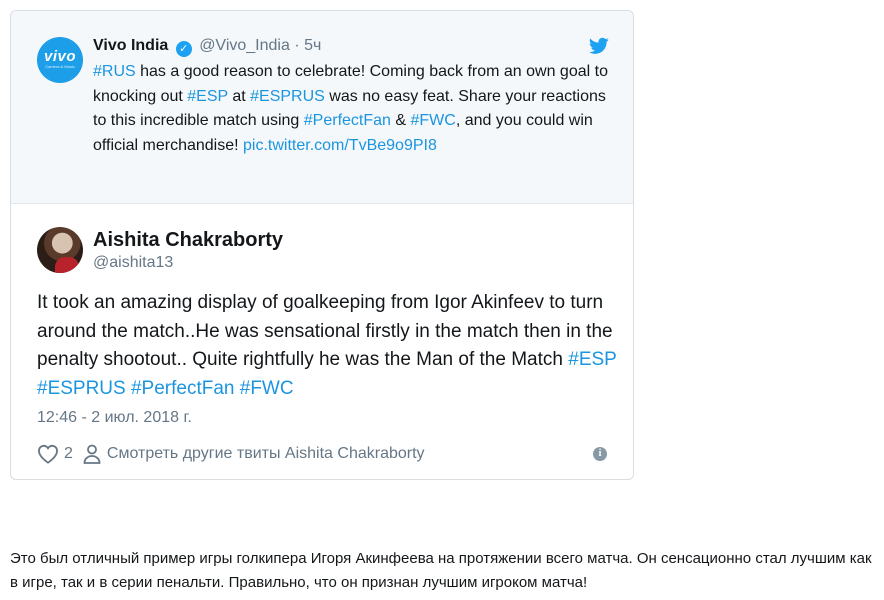  What do you see at coordinates (244, 45) in the screenshot?
I see `quoted-author-handle: @Vivo_India` at bounding box center [244, 45].